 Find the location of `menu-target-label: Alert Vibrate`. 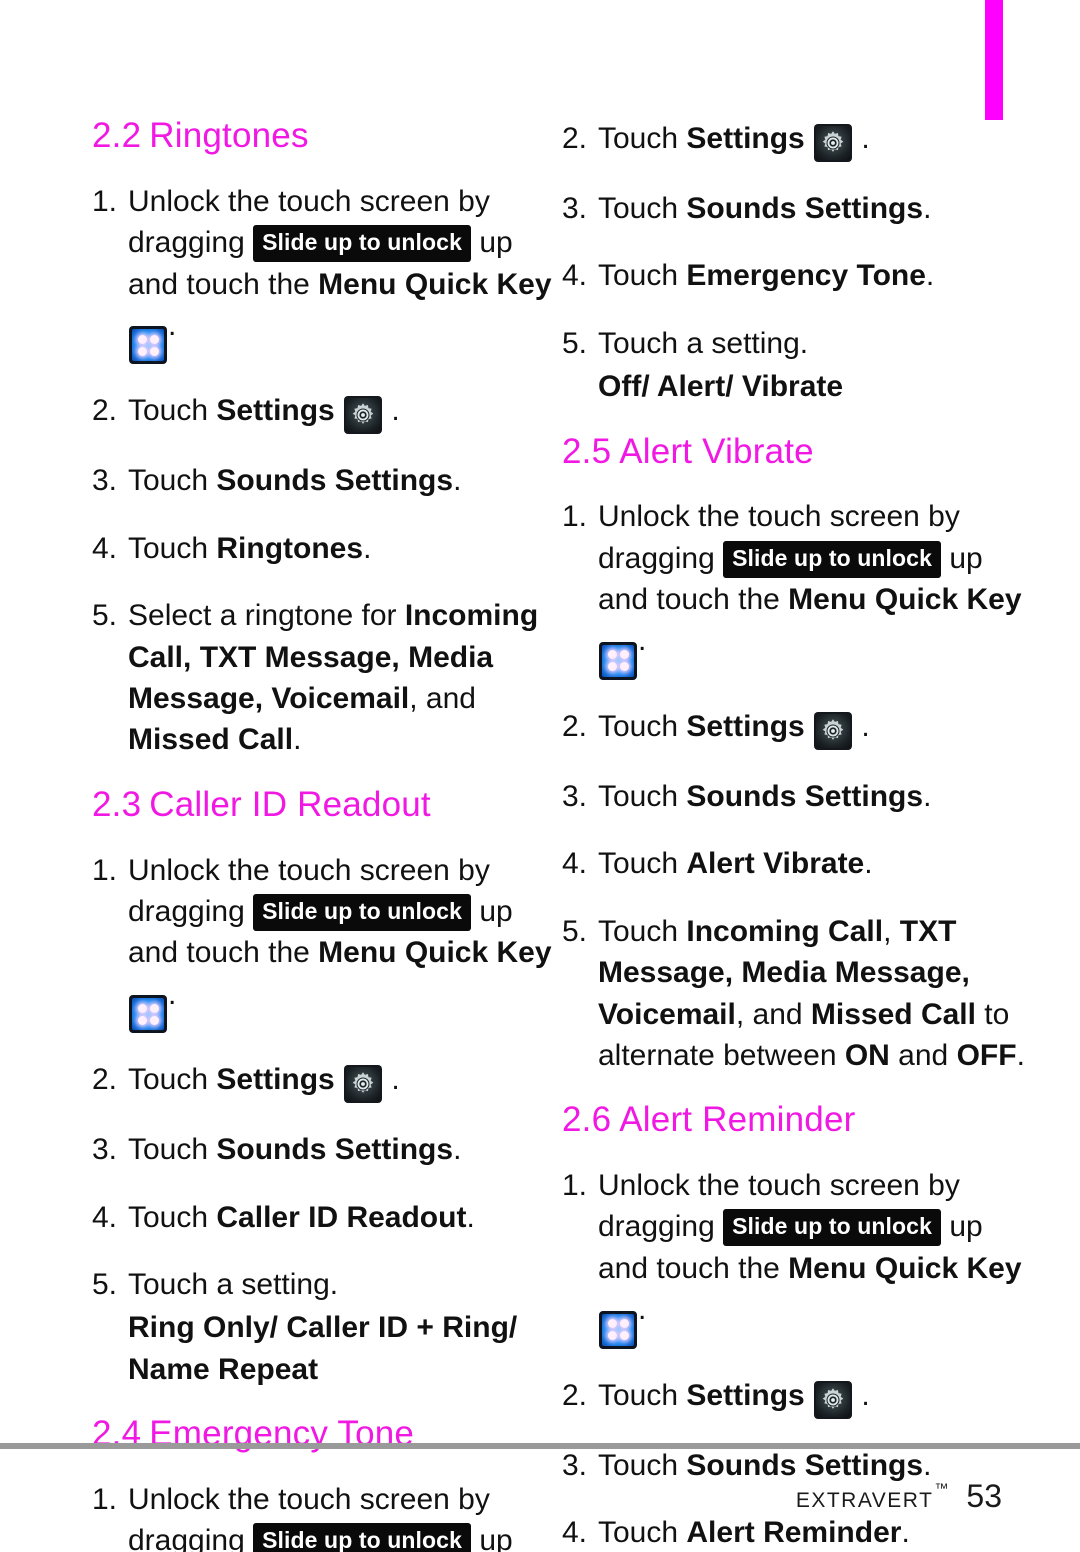

menu-target-label: Alert Vibrate is located at coordinates (775, 864).